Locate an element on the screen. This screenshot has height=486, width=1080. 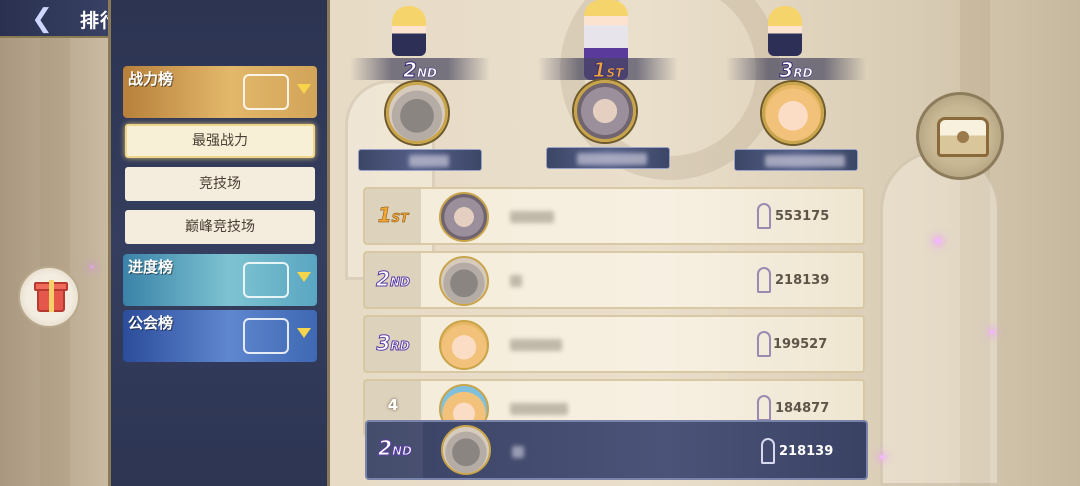
guild-emblem-icon is located at coordinates (266, 336).